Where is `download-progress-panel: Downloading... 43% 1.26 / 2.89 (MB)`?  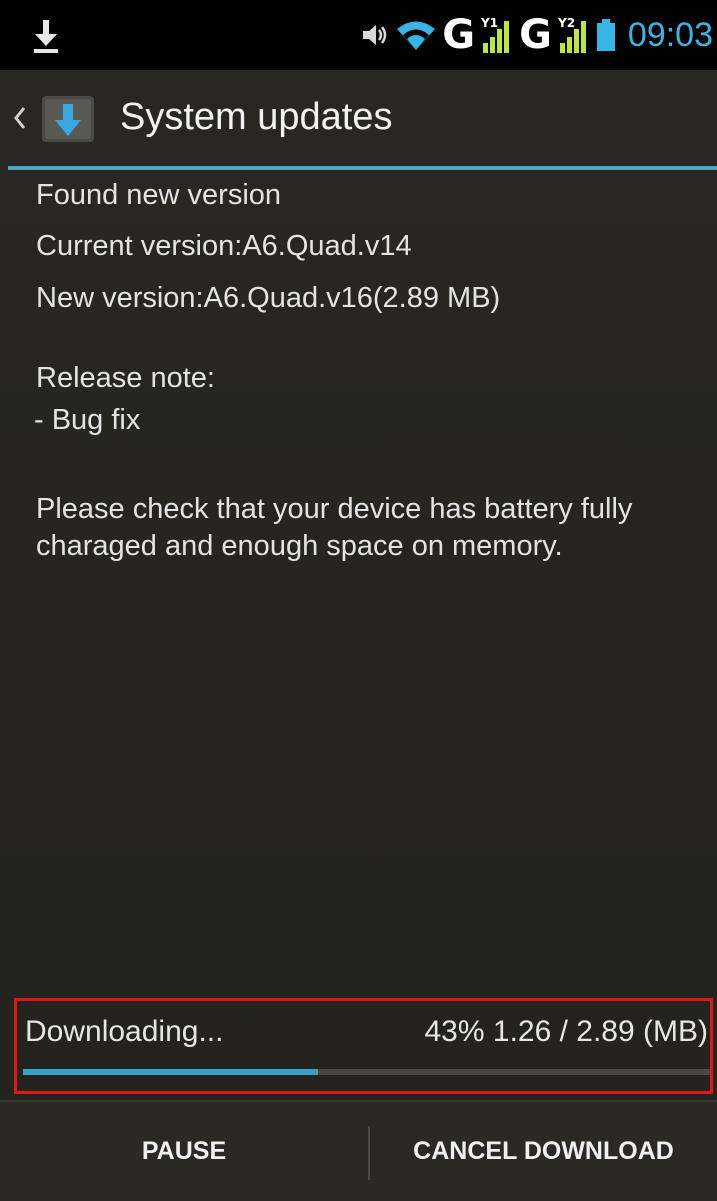
download-progress-panel: Downloading... 43% 1.26 / 2.89 (MB) is located at coordinates (363, 1046).